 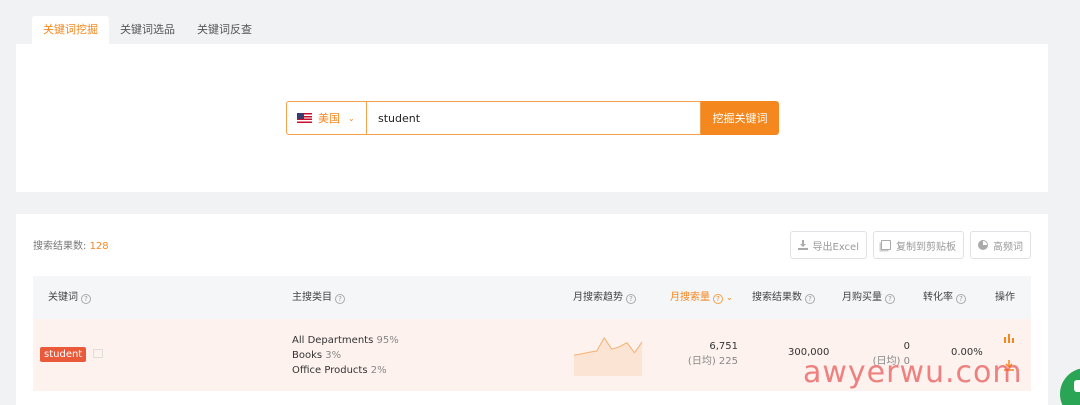 I want to click on country-select: 美国 ⌄, so click(x=326, y=118).